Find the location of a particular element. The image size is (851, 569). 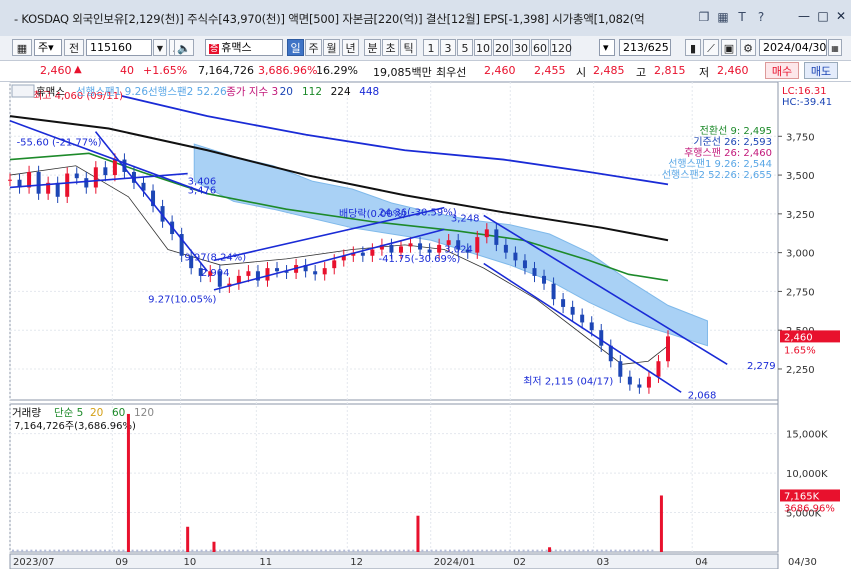

stock-code-input: 115160 is located at coordinates (119, 47).